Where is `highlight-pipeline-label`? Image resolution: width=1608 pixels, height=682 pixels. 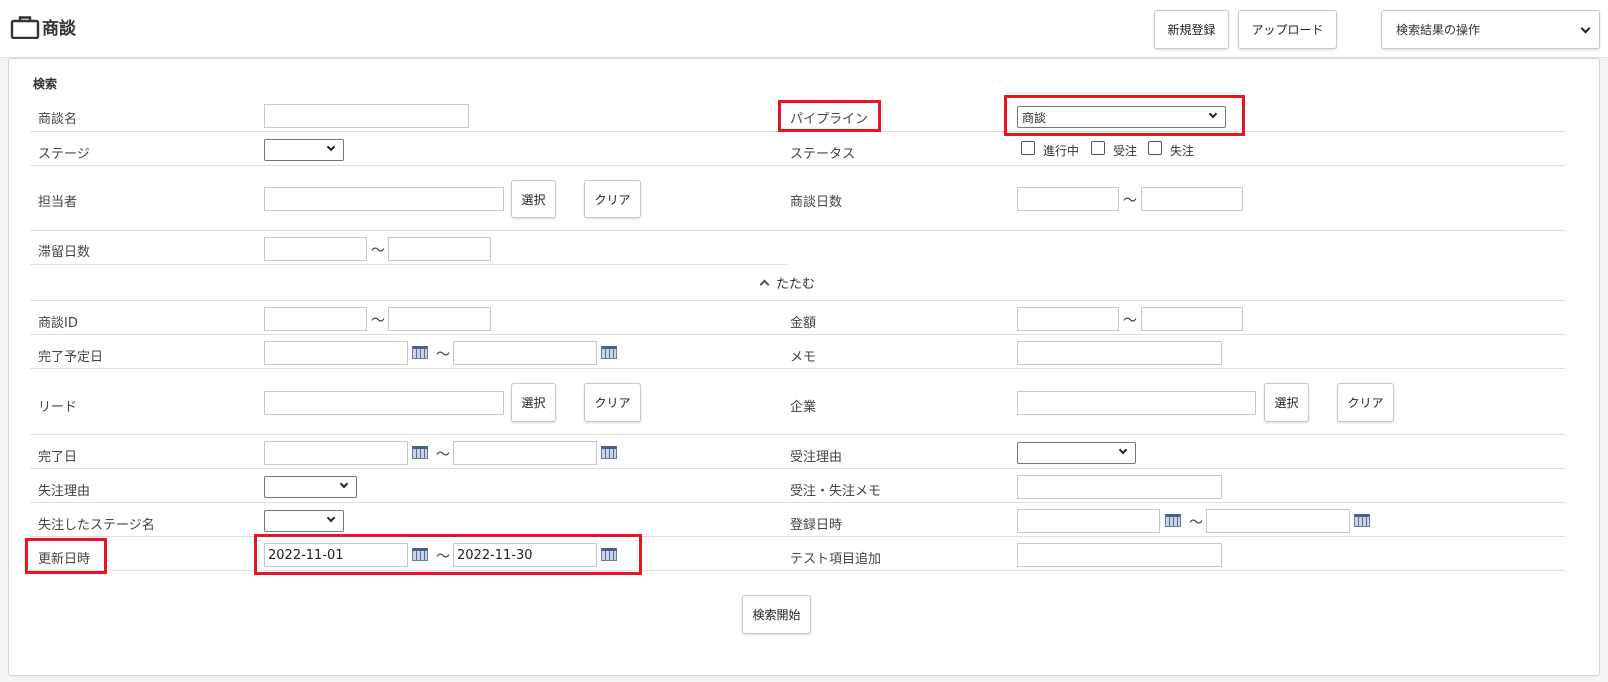
highlight-pipeline-label is located at coordinates (829, 116).